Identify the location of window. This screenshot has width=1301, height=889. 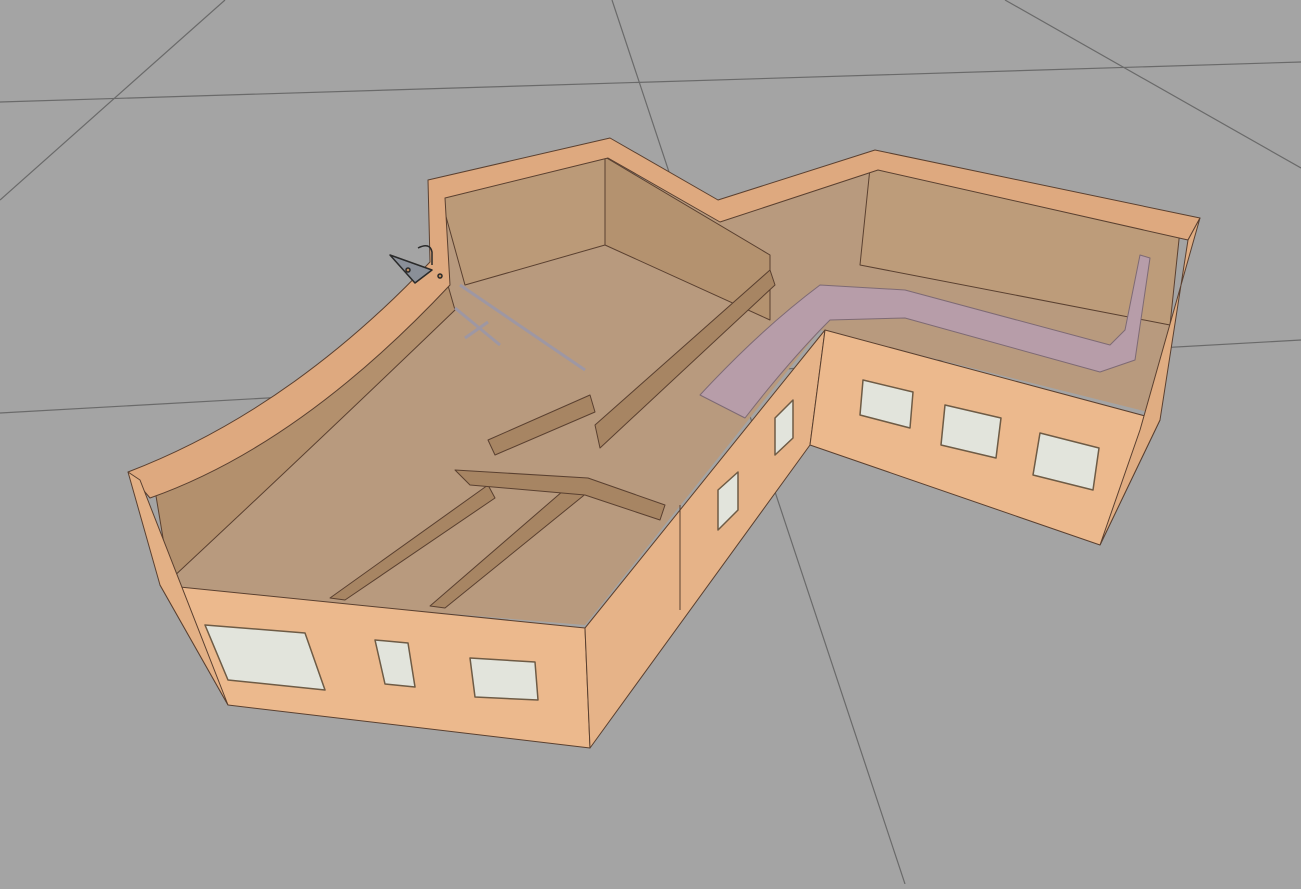
(504, 679).